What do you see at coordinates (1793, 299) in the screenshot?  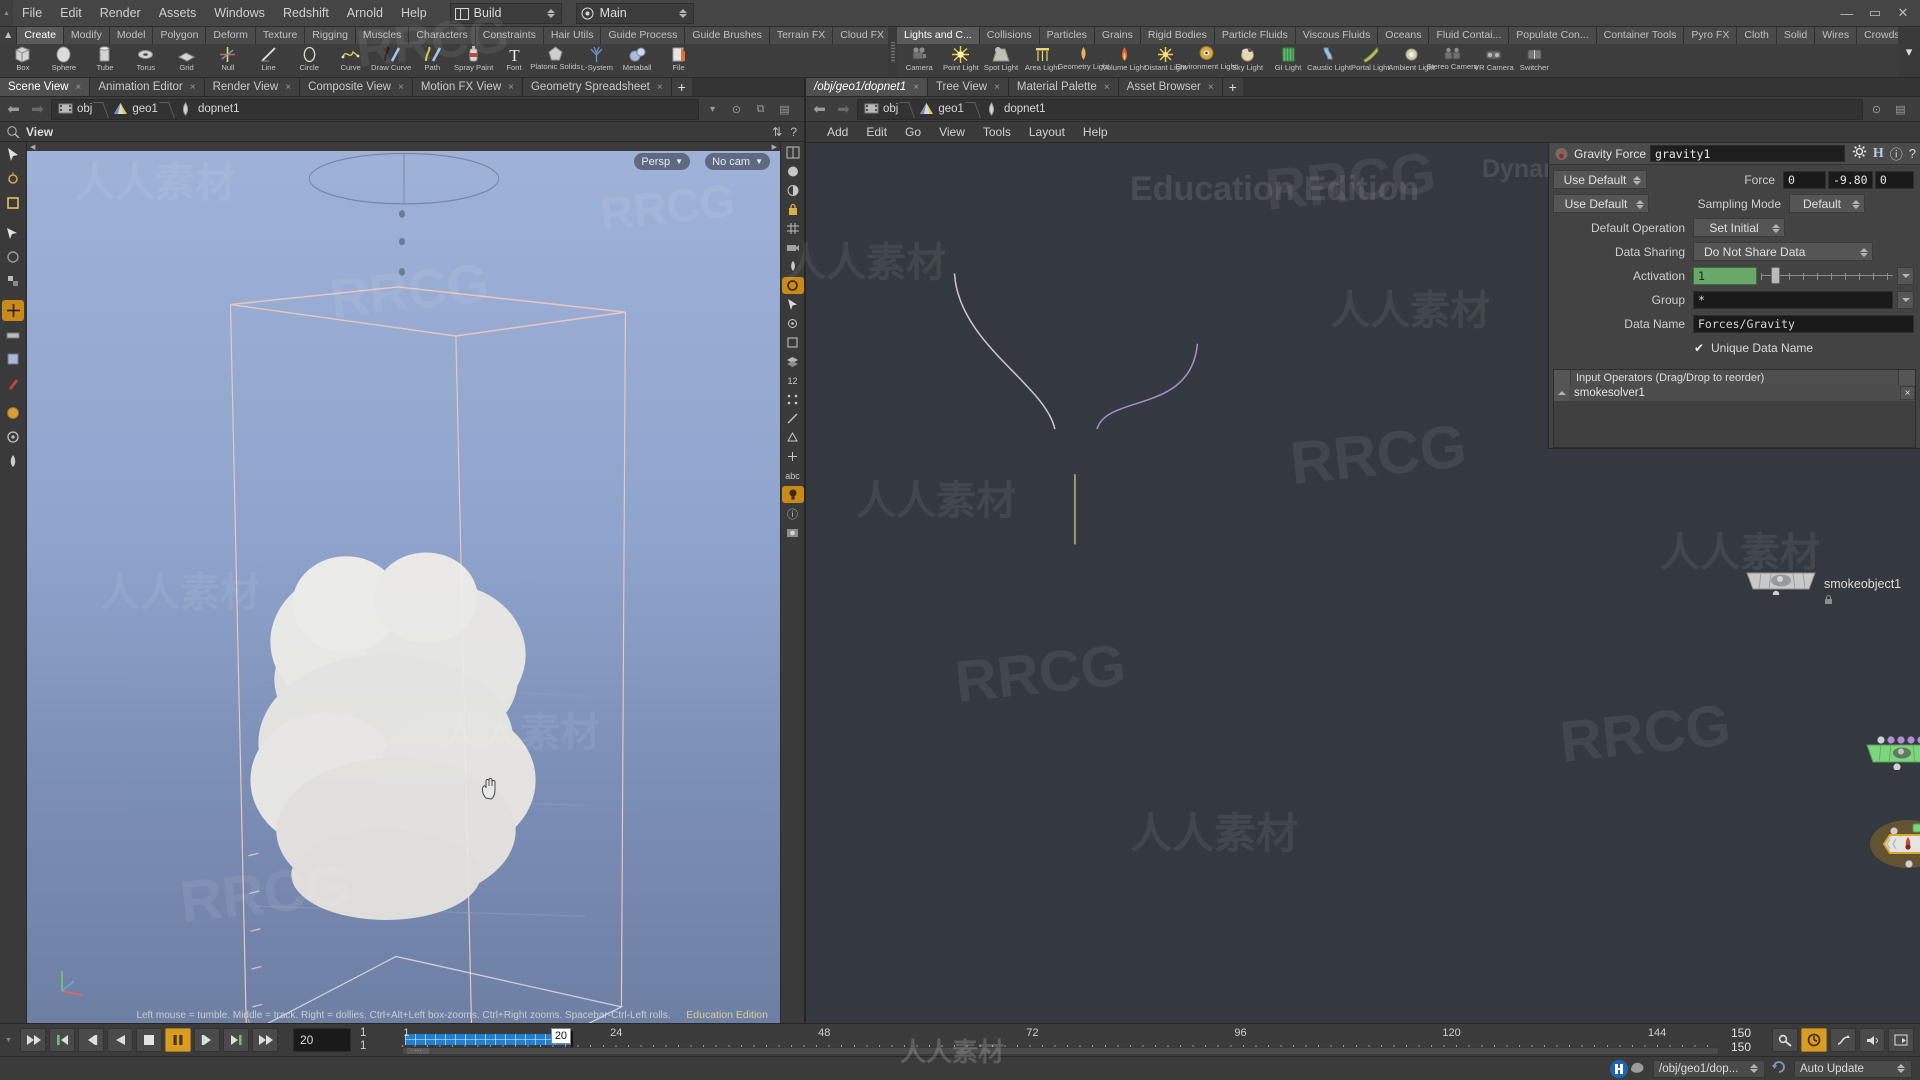 I see `group-field: *` at bounding box center [1793, 299].